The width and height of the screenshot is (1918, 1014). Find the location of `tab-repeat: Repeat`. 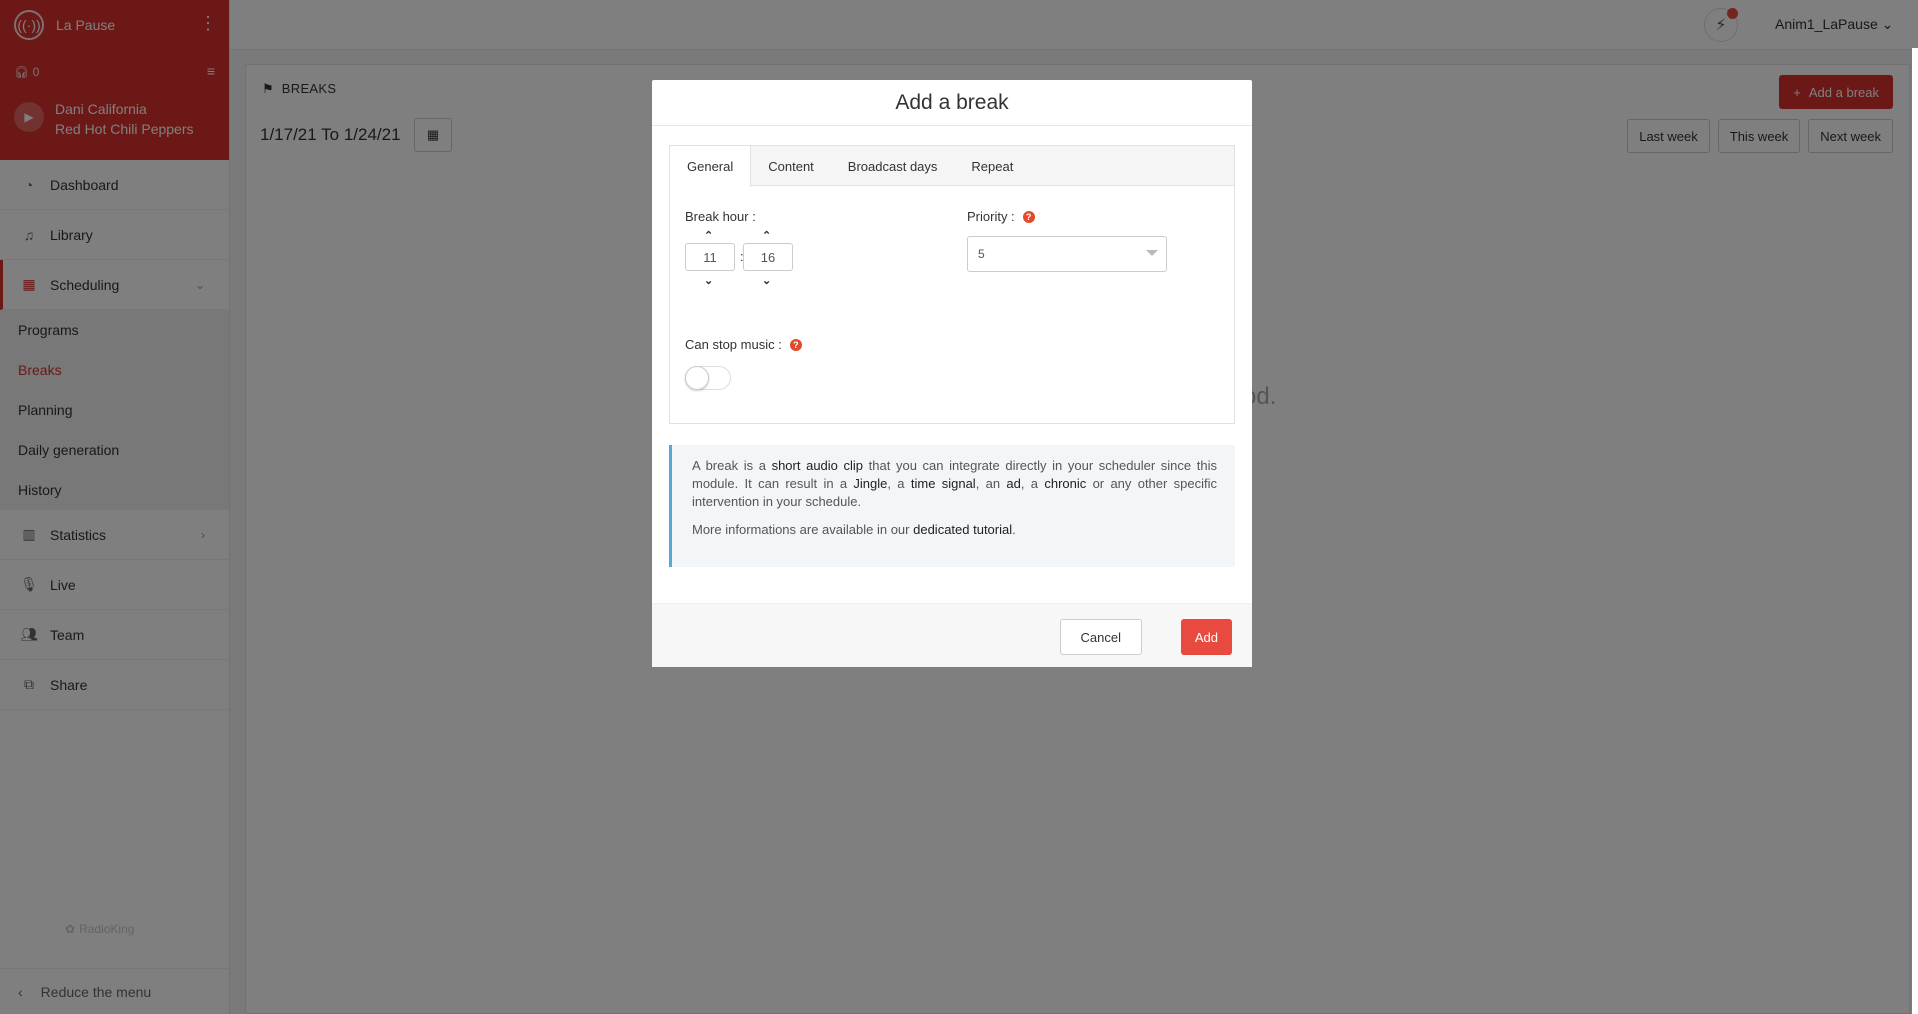

tab-repeat: Repeat is located at coordinates (992, 166).